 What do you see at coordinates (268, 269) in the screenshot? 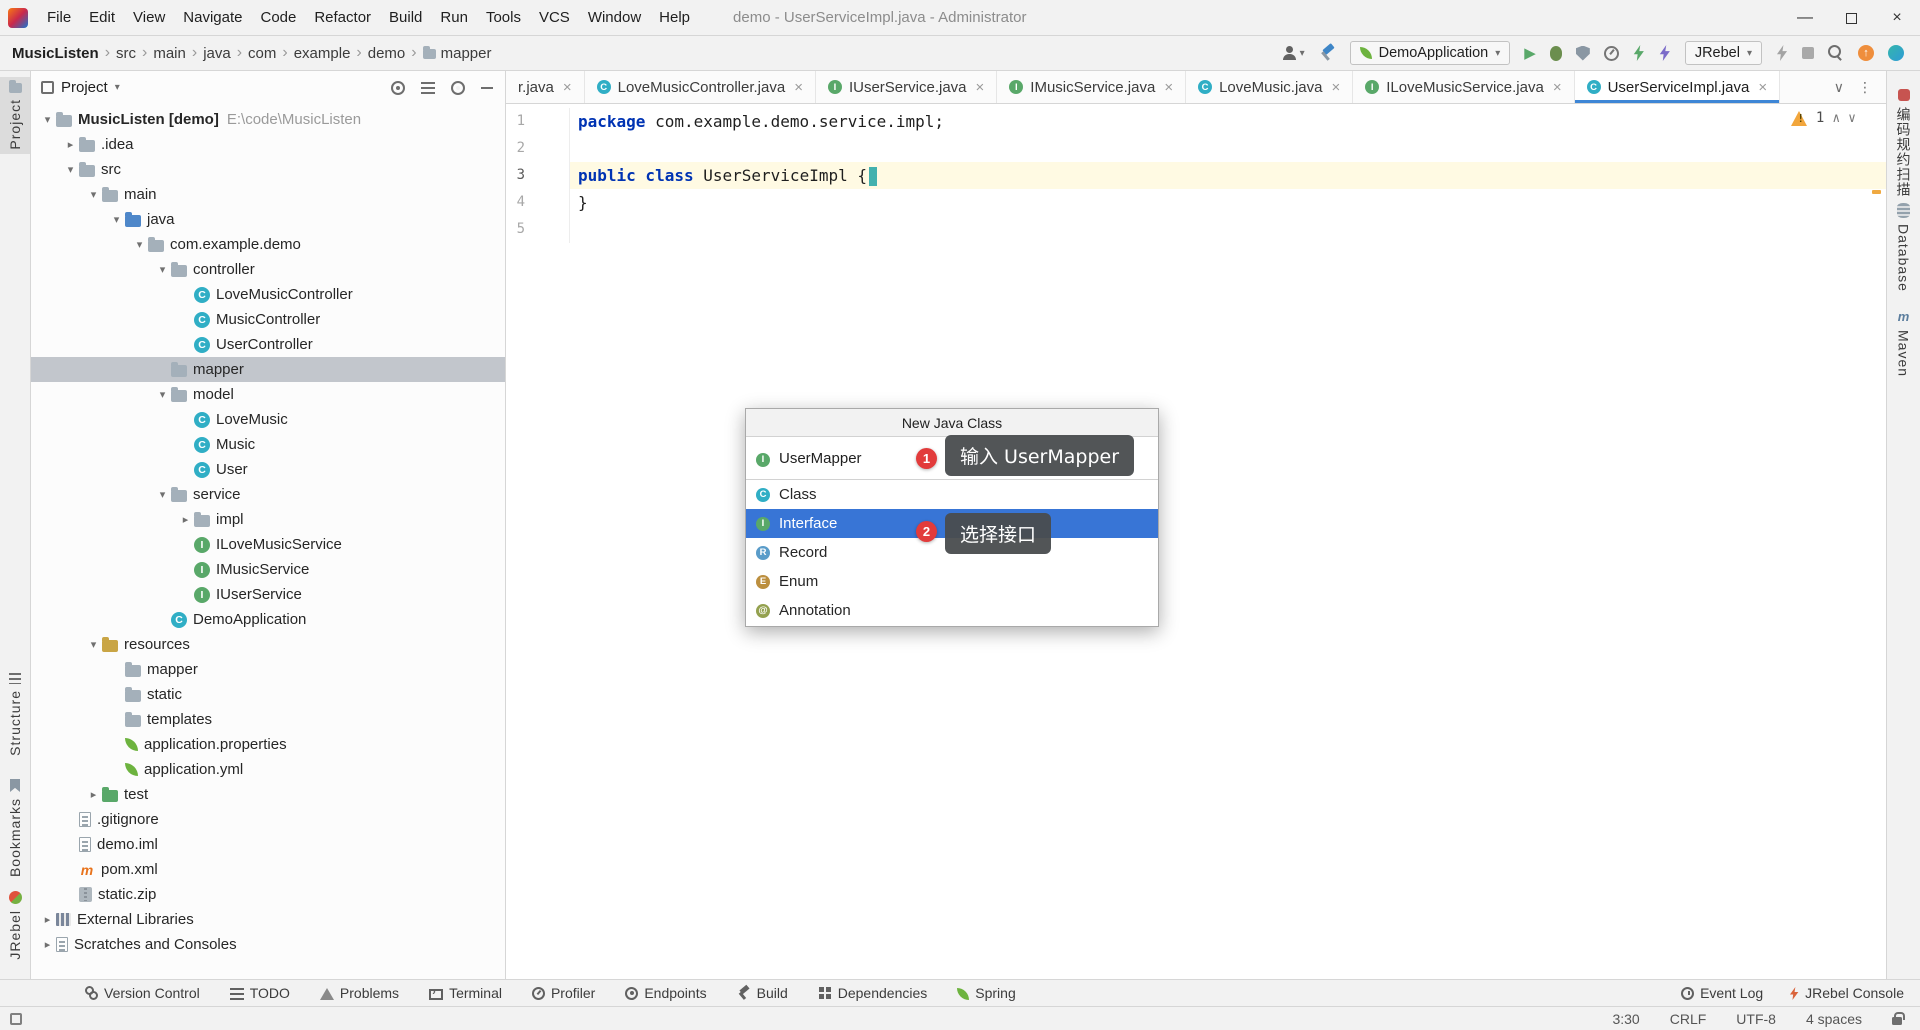
I see `tree-item-controller: ▾ controller` at bounding box center [268, 269].